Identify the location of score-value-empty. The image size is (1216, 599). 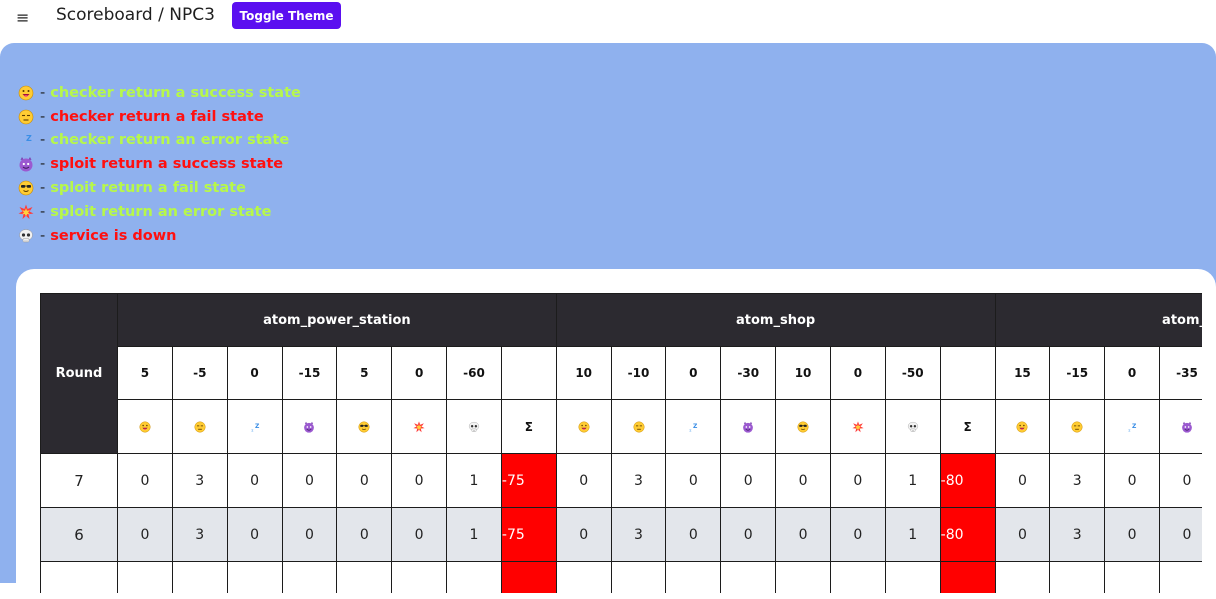
(967, 373).